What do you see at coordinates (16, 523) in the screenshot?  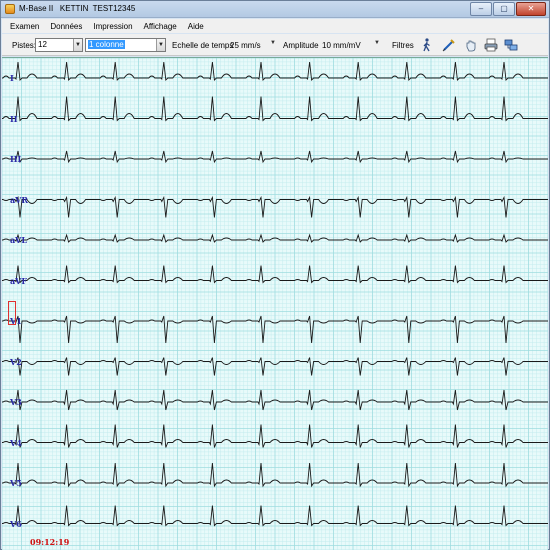 I see `lead-label-v6: V6` at bounding box center [16, 523].